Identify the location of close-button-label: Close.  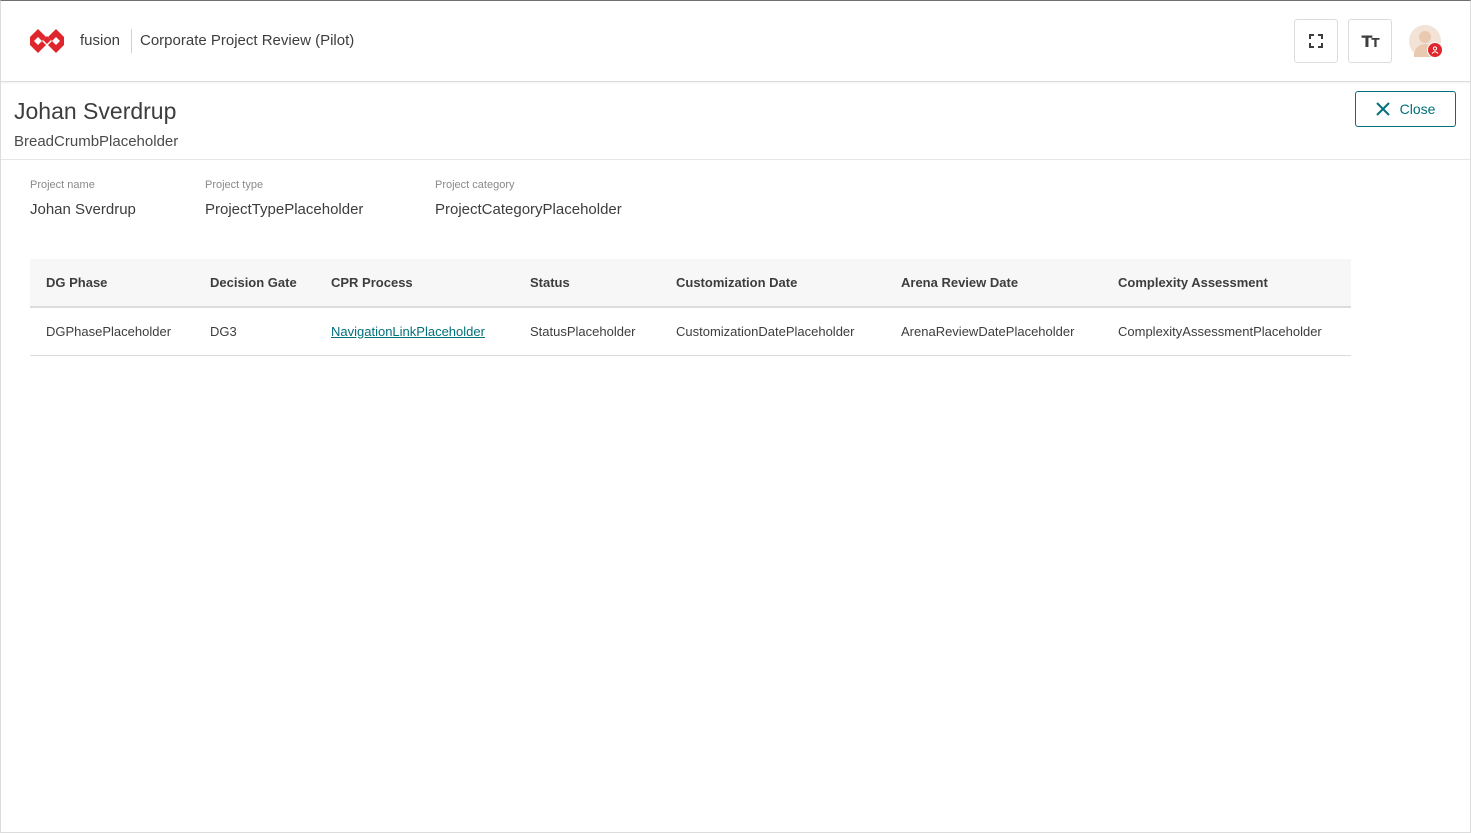
(1417, 109).